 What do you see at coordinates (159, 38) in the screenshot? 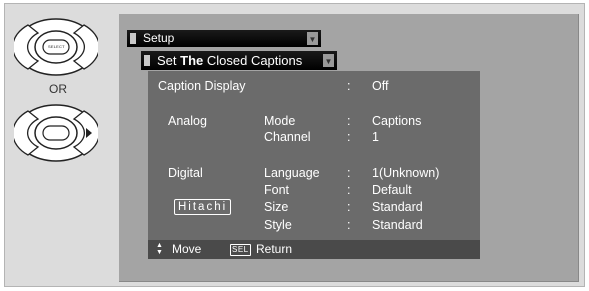
I see `setup-title: Setup` at bounding box center [159, 38].